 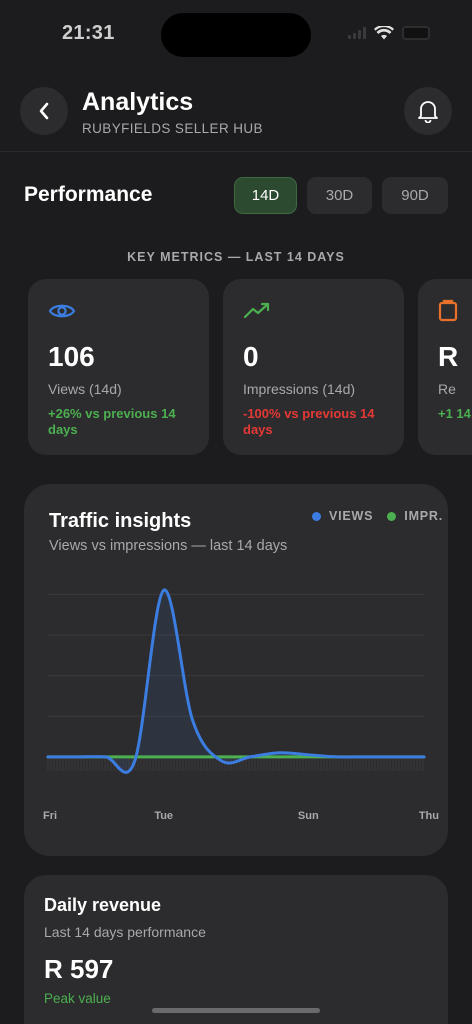 What do you see at coordinates (138, 102) in the screenshot?
I see `page-title: Analytics` at bounding box center [138, 102].